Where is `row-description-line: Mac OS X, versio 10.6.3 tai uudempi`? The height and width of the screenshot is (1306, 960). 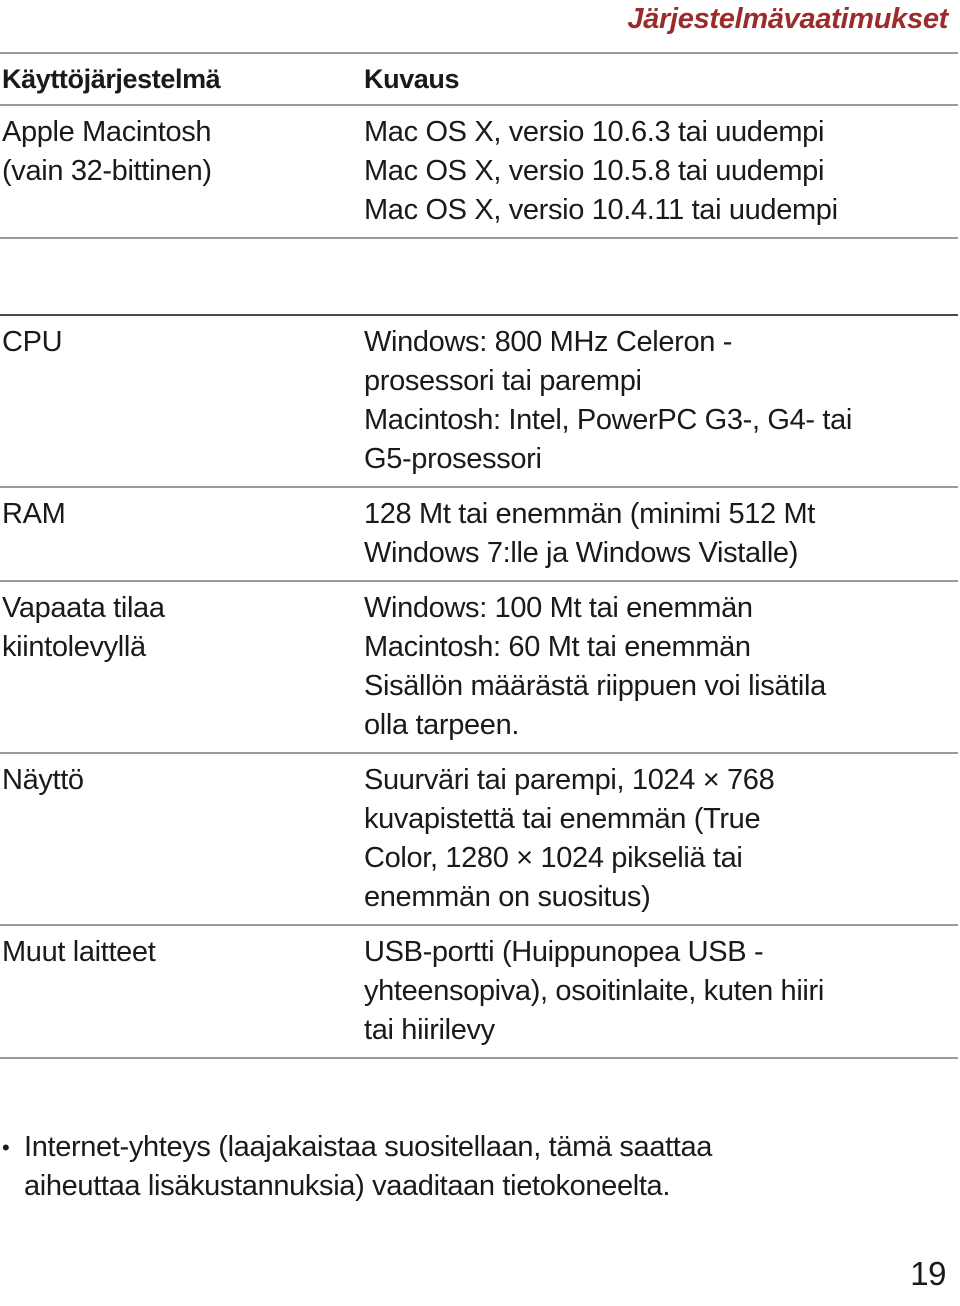 row-description-line: Mac OS X, versio 10.6.3 tai uudempi is located at coordinates (594, 132).